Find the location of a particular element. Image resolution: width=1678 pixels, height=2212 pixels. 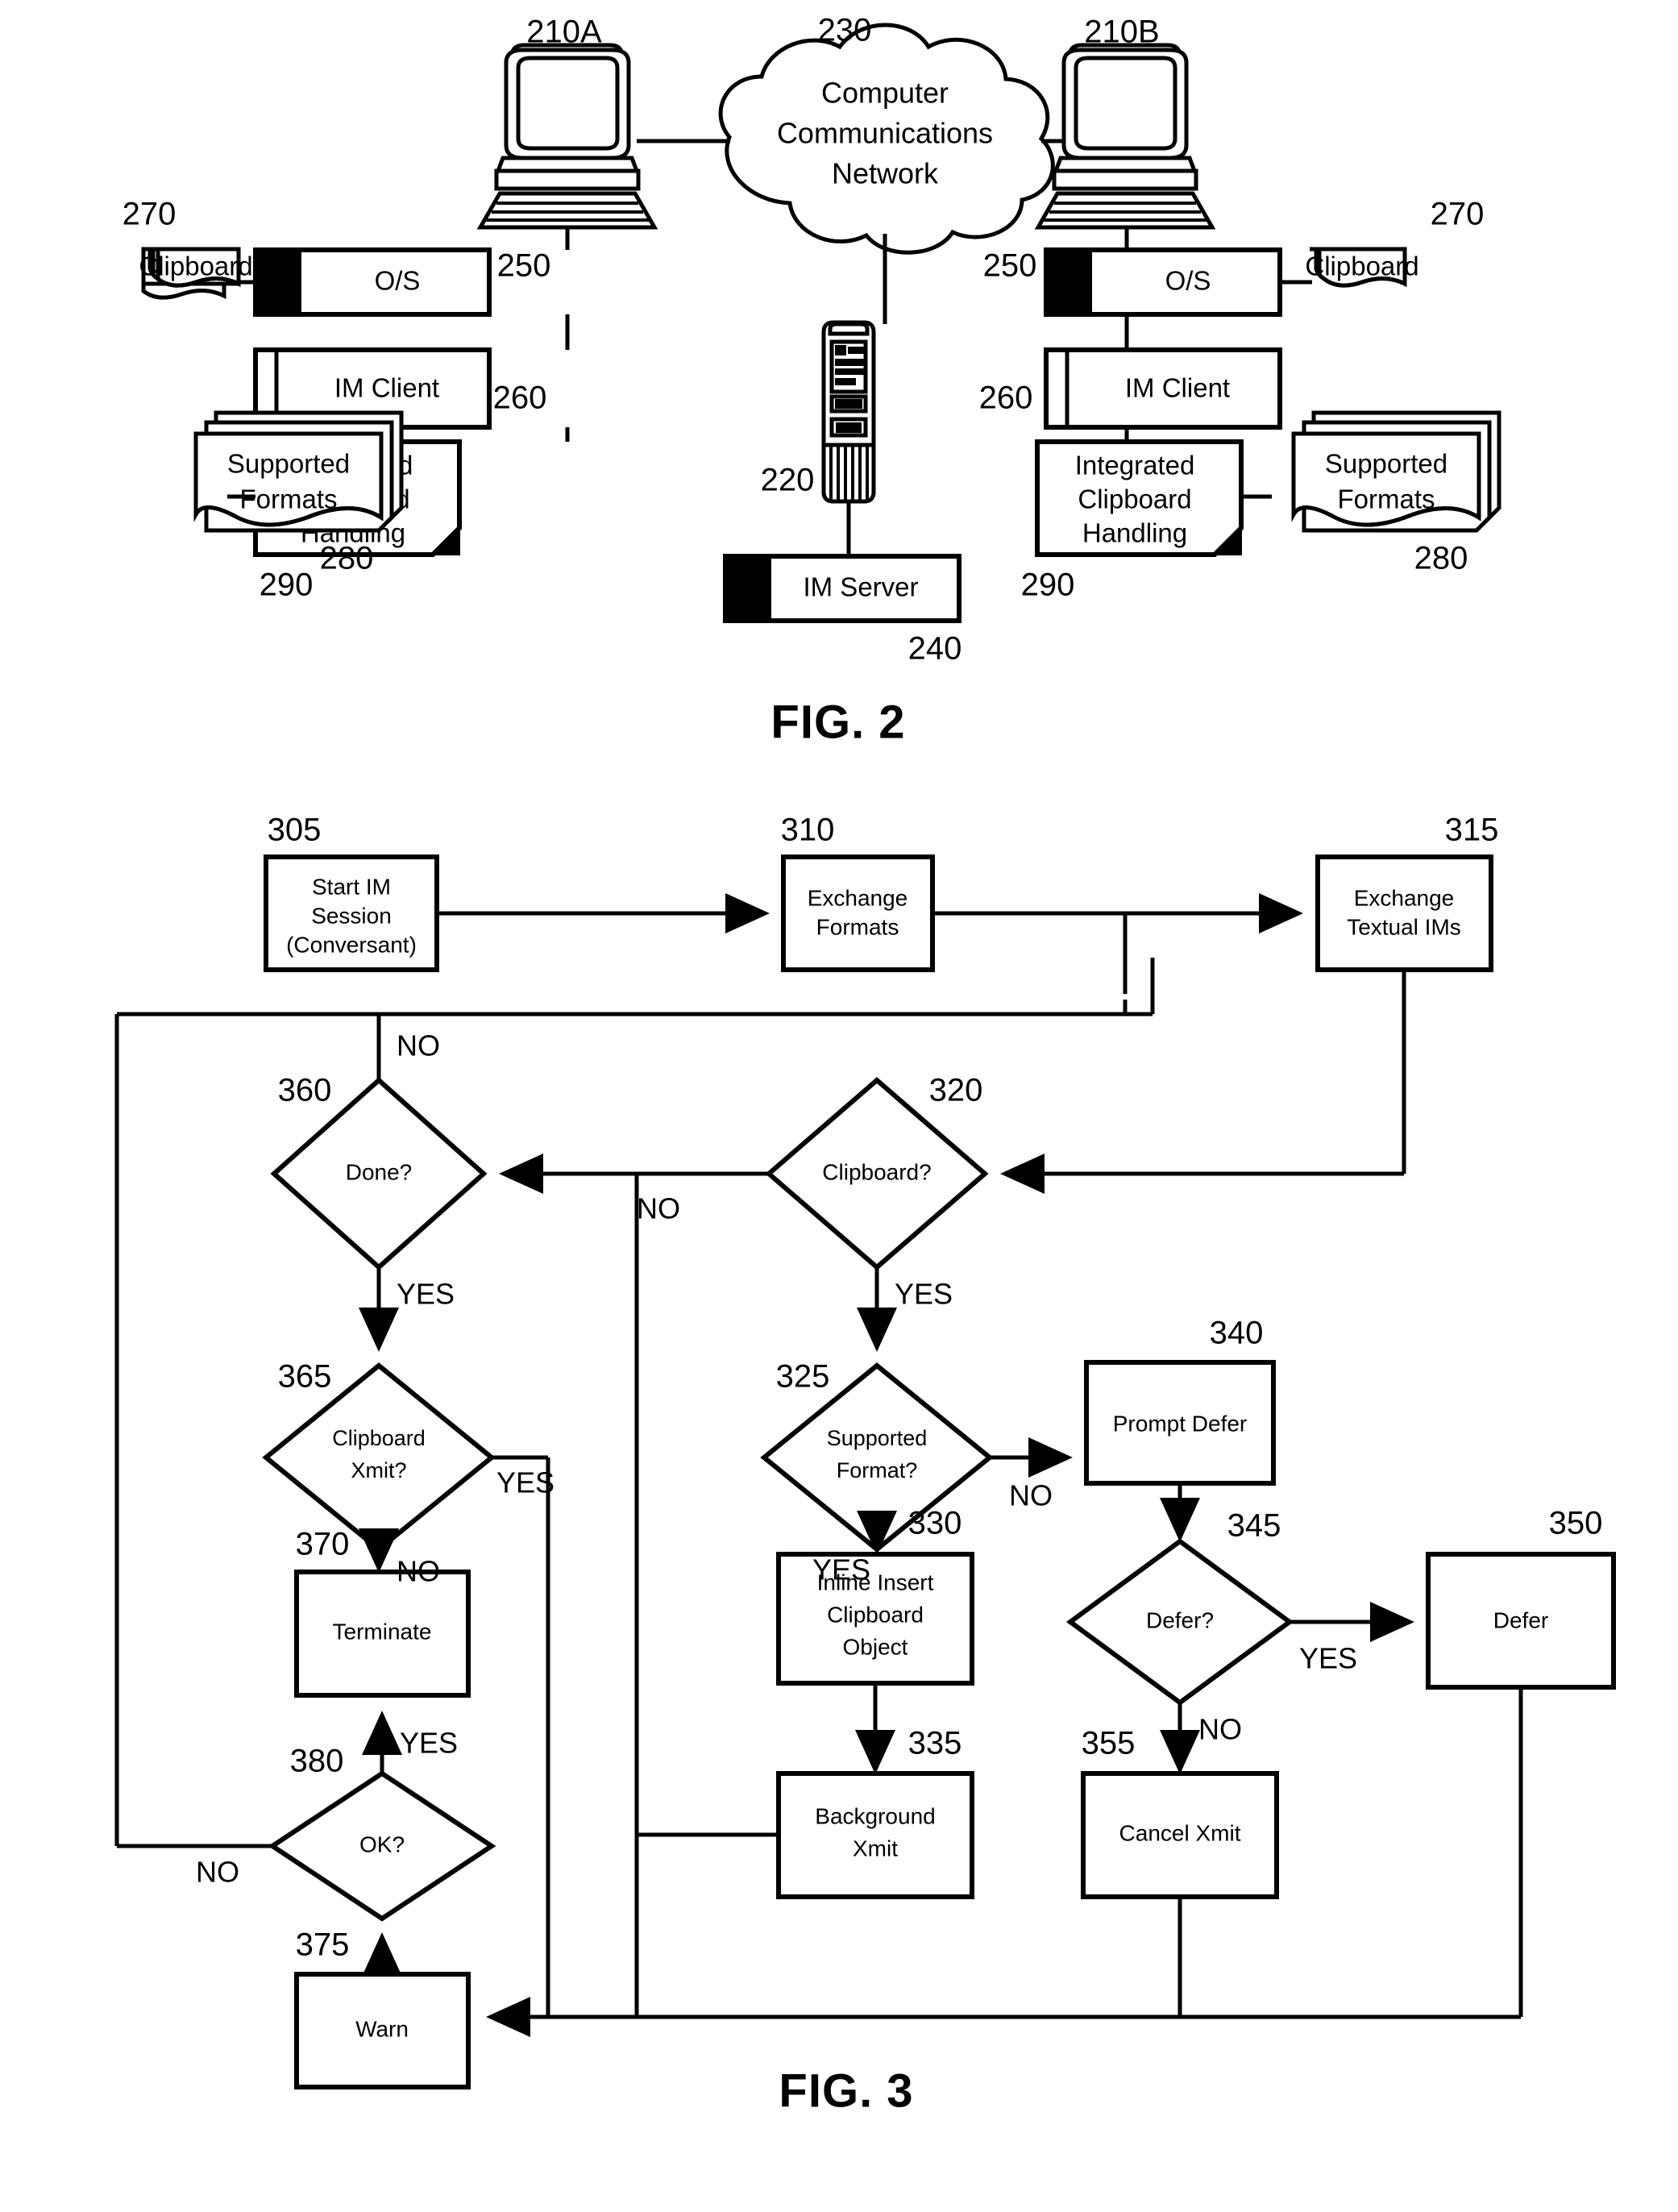

edge-label-360-yes: YES is located at coordinates (426, 1294).